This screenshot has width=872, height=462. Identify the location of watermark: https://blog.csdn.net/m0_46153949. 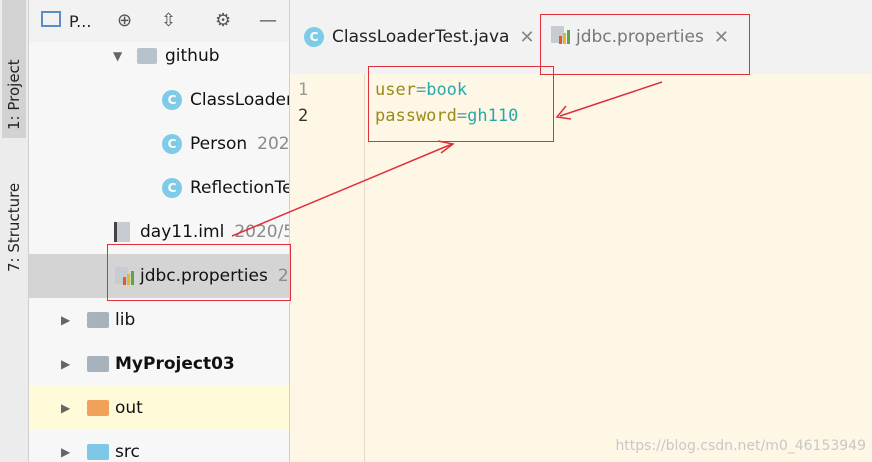
(740, 446).